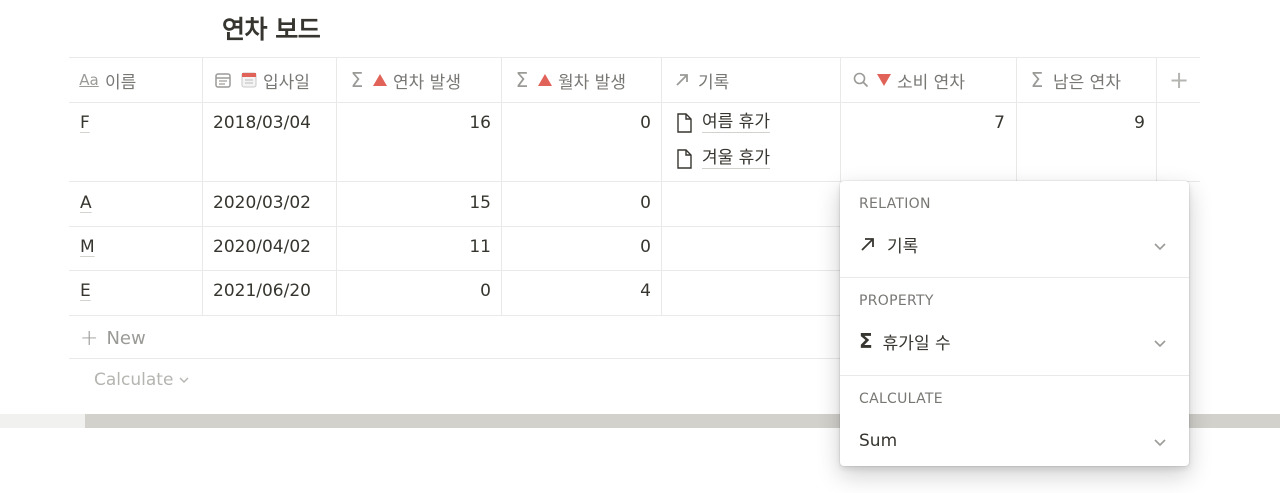 This screenshot has width=1280, height=493. Describe the element at coordinates (85, 291) in the screenshot. I see `cell-name: E` at that location.